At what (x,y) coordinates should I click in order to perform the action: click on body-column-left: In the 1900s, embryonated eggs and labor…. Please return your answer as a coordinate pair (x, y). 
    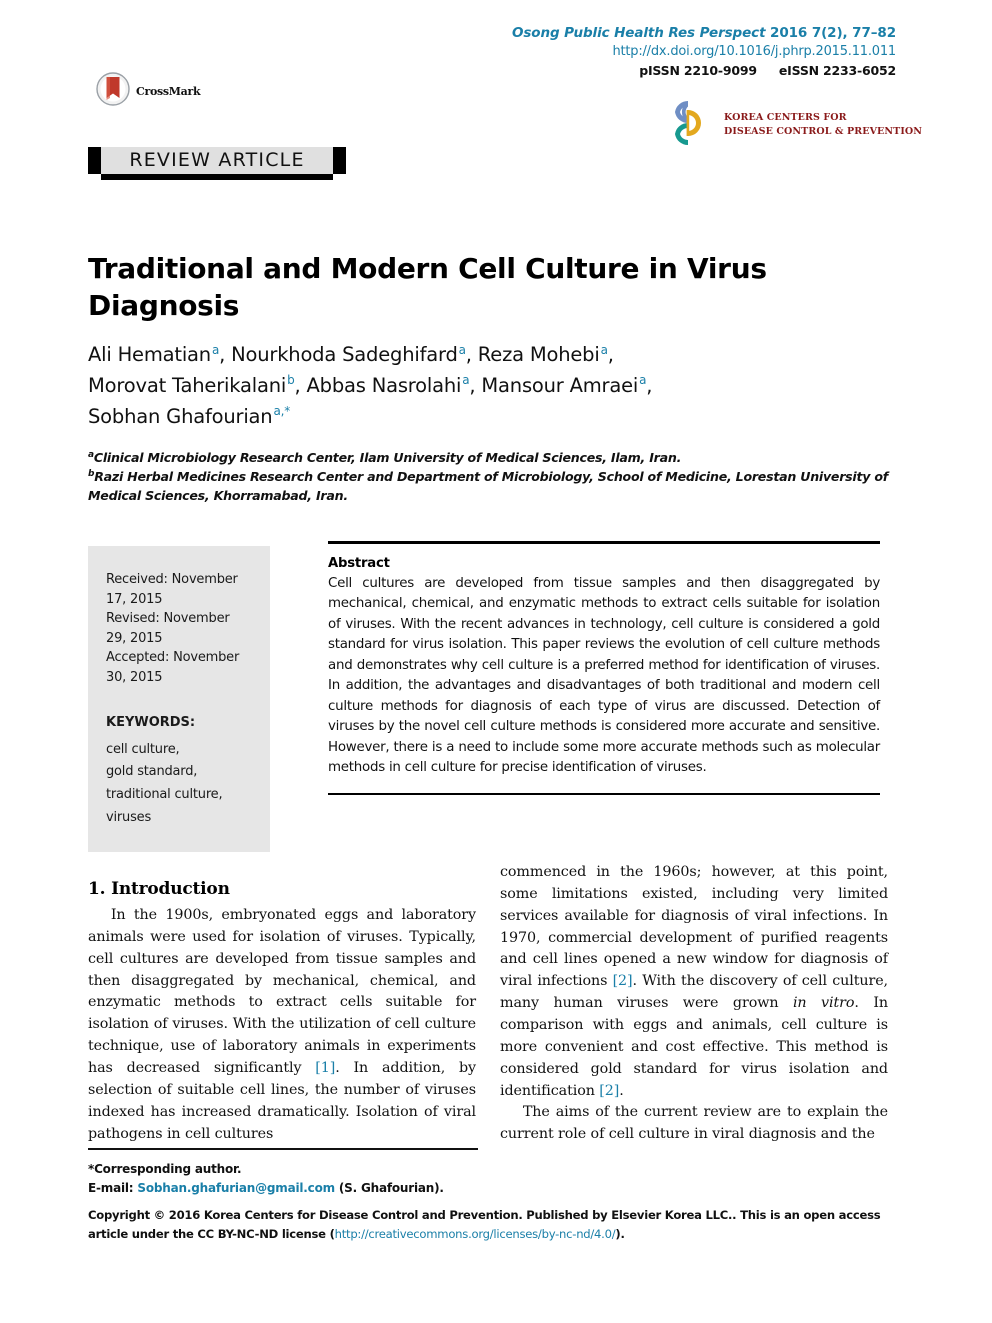
    Looking at the image, I should click on (282, 1025).